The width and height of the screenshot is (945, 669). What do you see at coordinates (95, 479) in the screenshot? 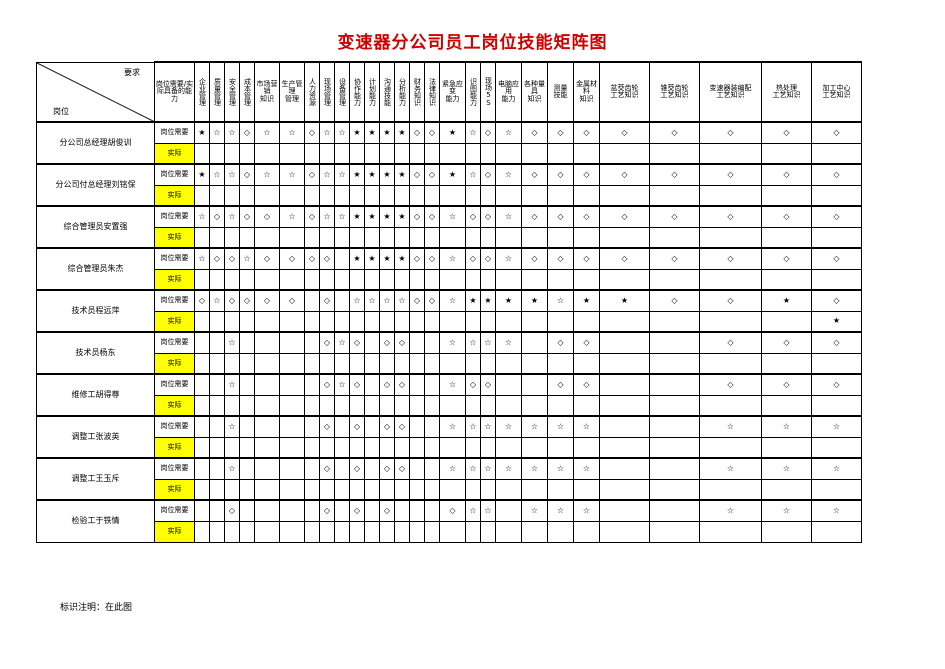
I see `employee-name-cell: 调整工王玉斥` at bounding box center [95, 479].